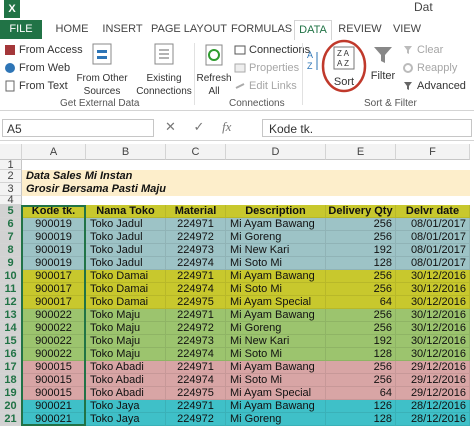 The height and width of the screenshot is (431, 474). I want to click on select-all-corner, so click(11, 152).